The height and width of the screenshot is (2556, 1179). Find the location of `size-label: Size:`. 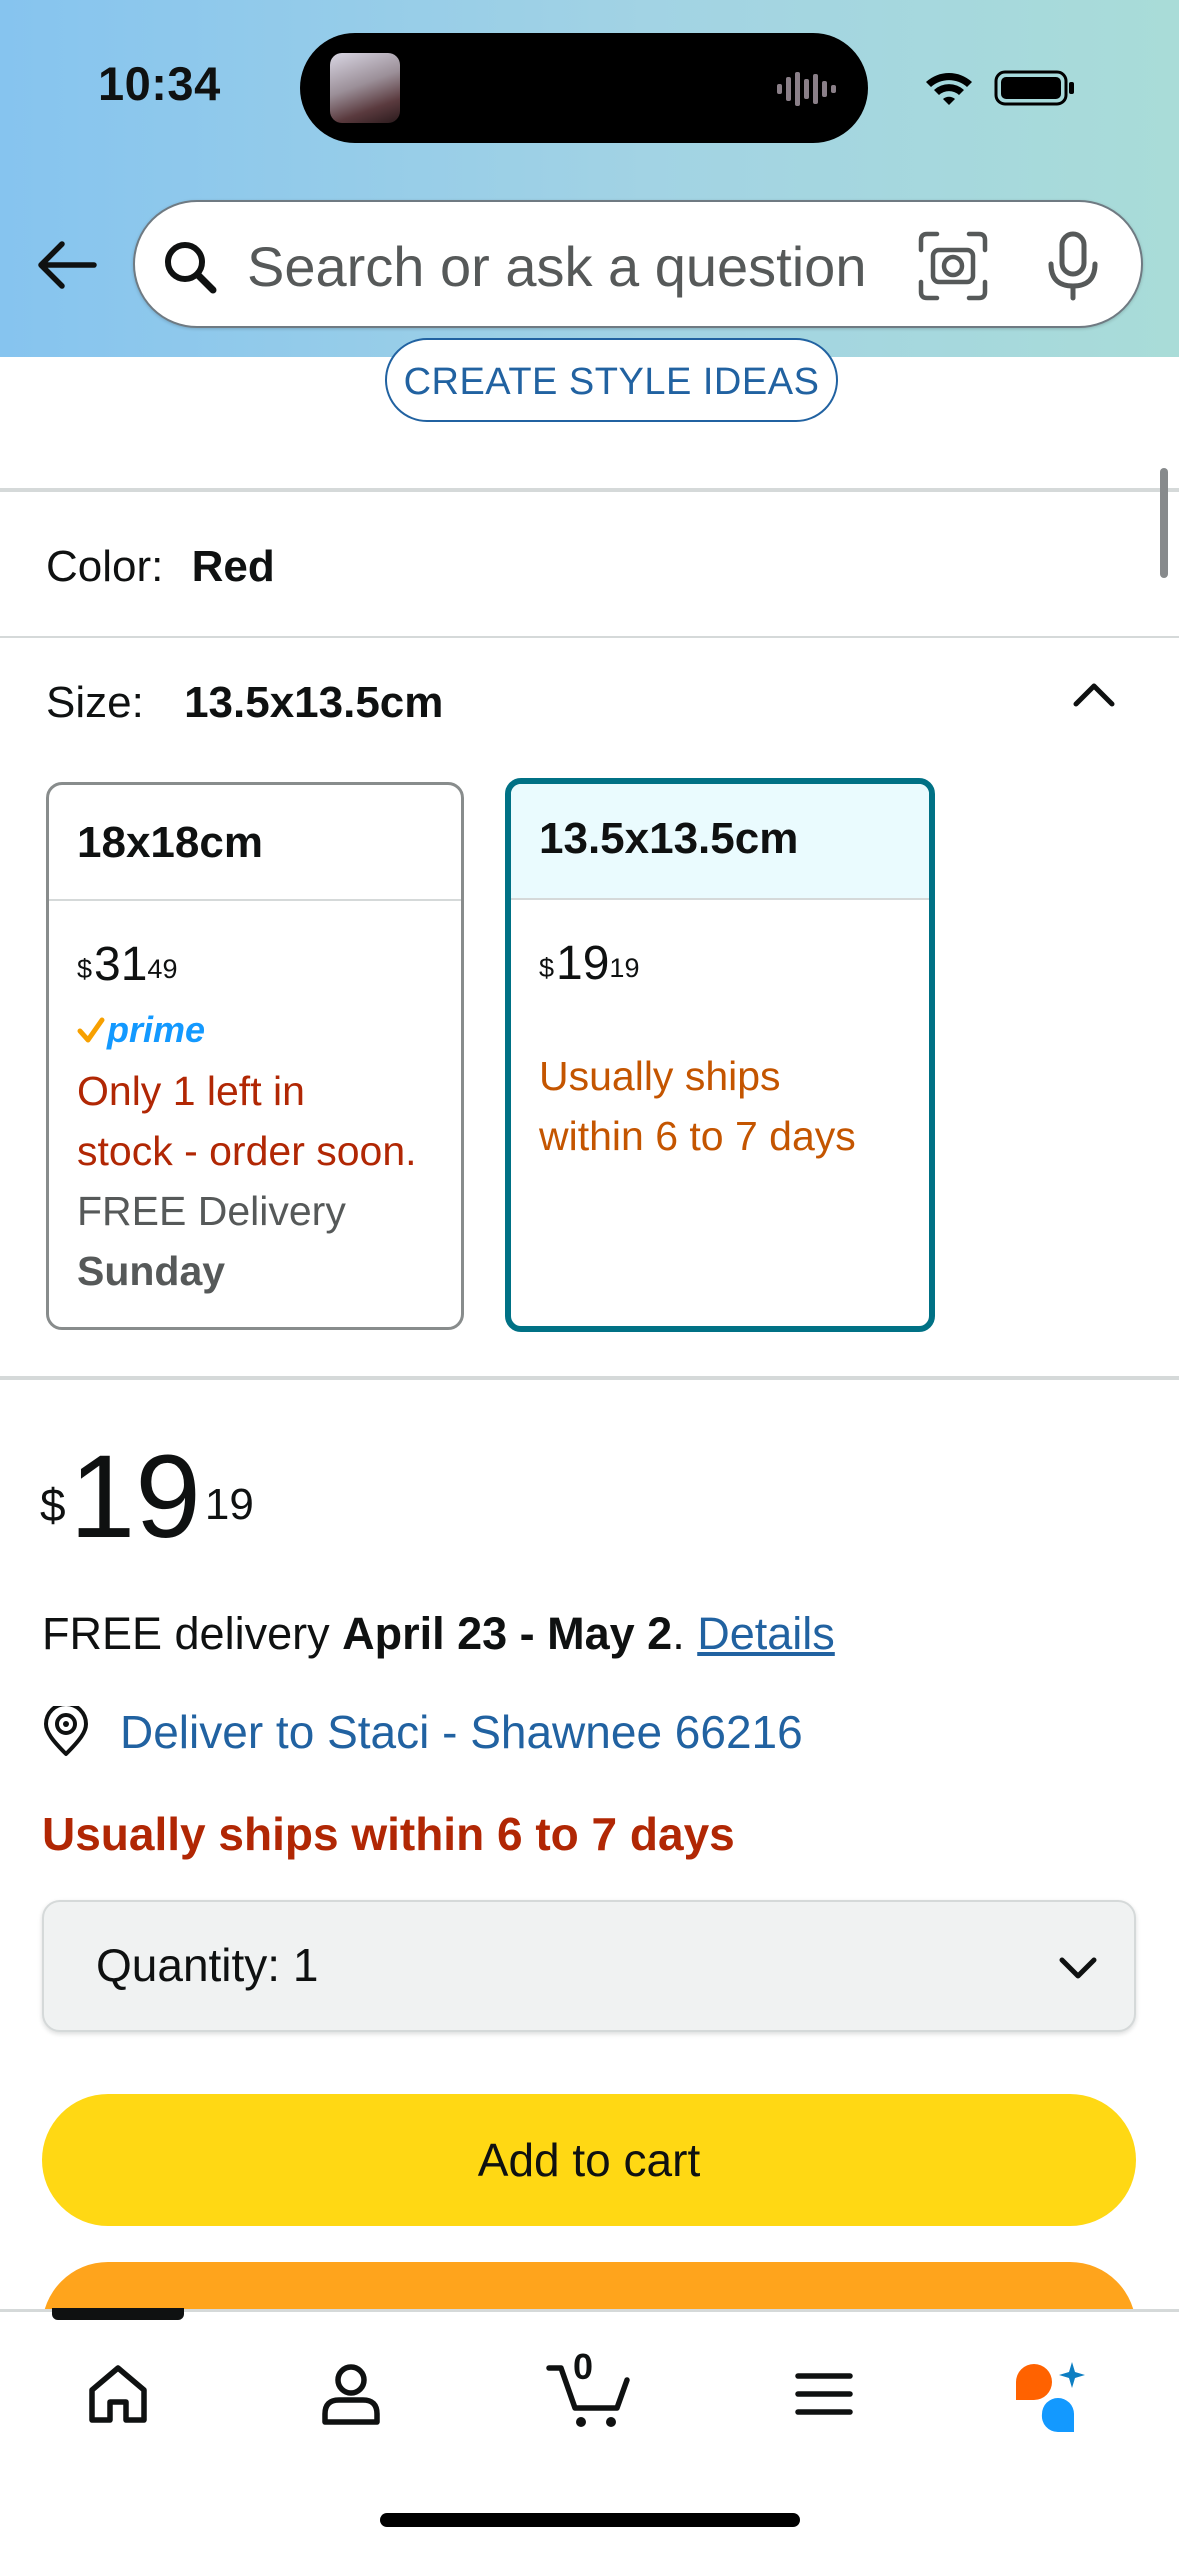

size-label: Size: is located at coordinates (95, 702).